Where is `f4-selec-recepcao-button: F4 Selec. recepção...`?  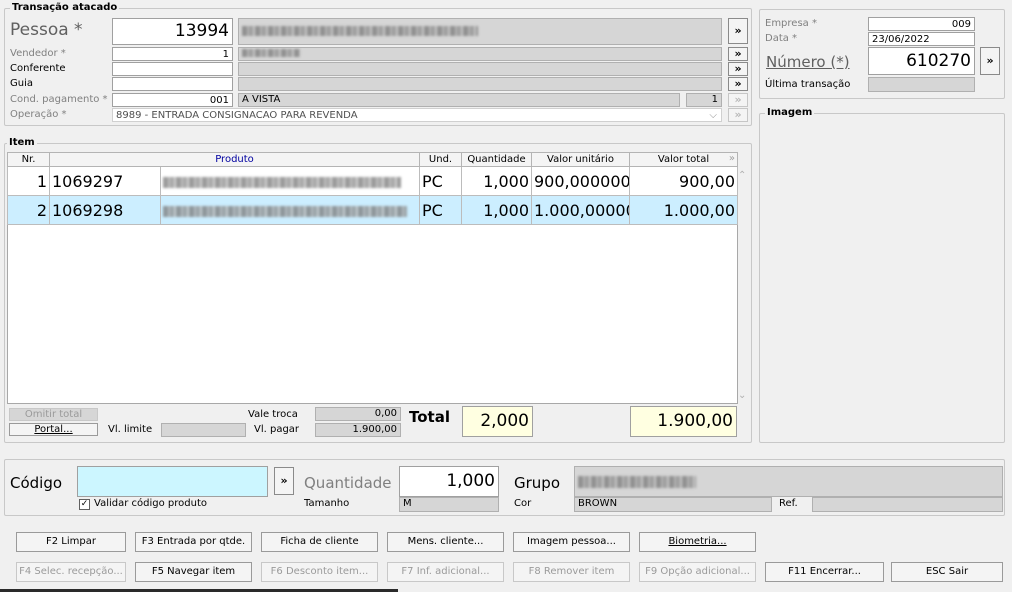 f4-selec-recepcao-button: F4 Selec. recepção... is located at coordinates (71, 572).